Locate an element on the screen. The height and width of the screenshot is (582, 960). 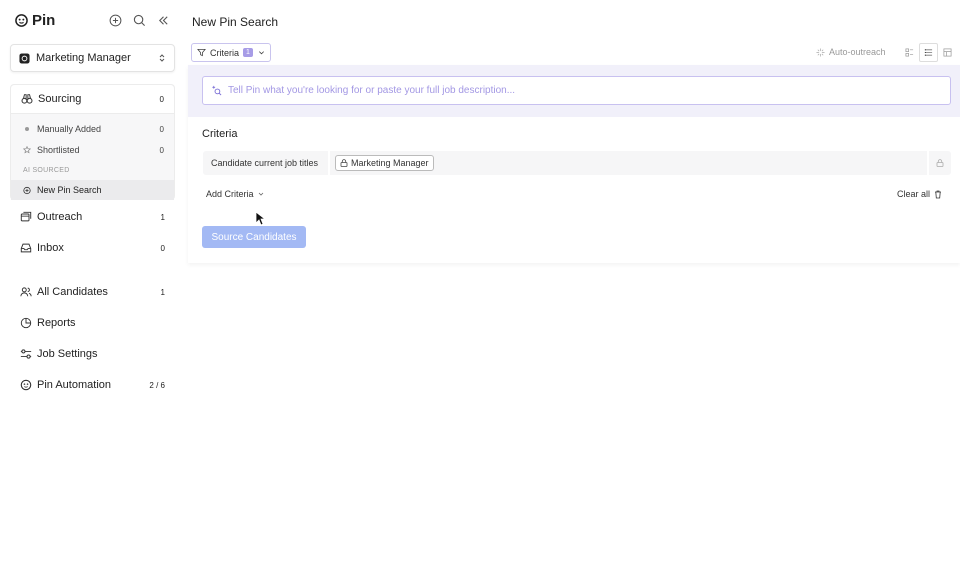
star-icon is located at coordinates (27, 150).